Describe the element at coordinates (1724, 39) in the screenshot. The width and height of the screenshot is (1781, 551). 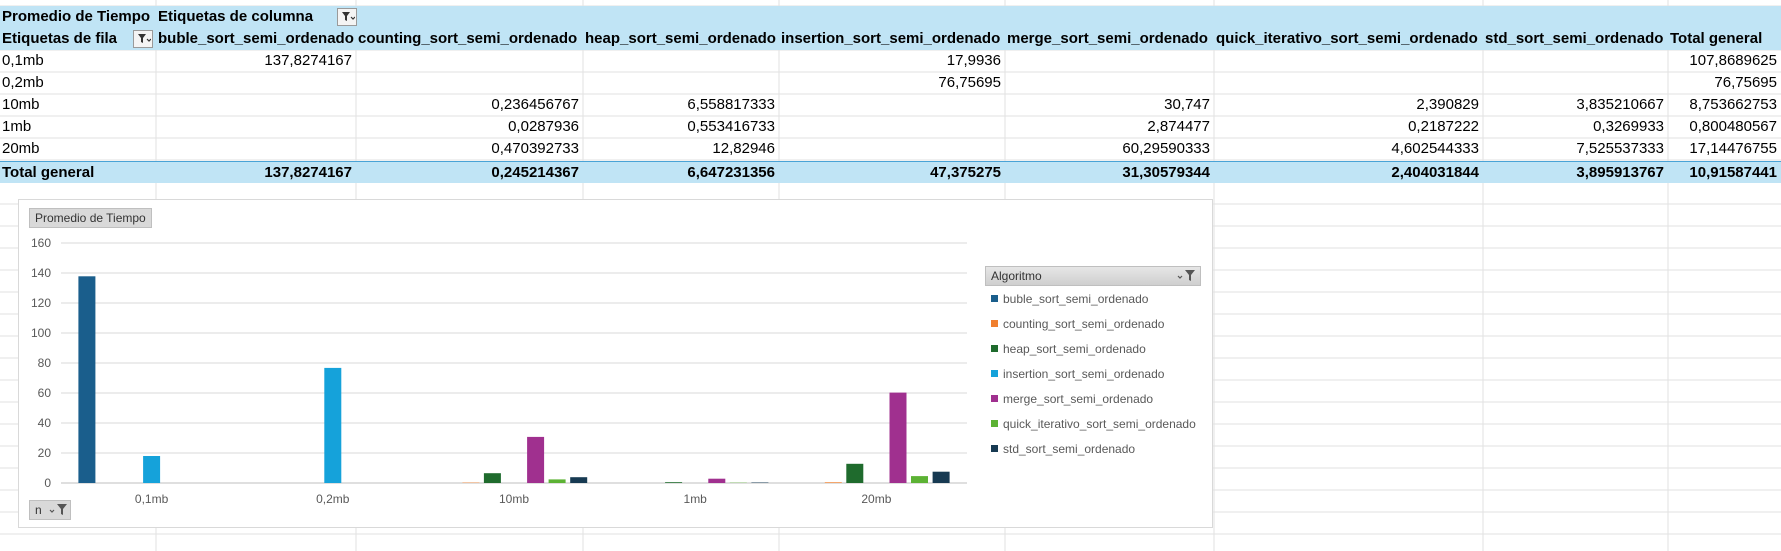
I see `column-header: Total general` at that location.